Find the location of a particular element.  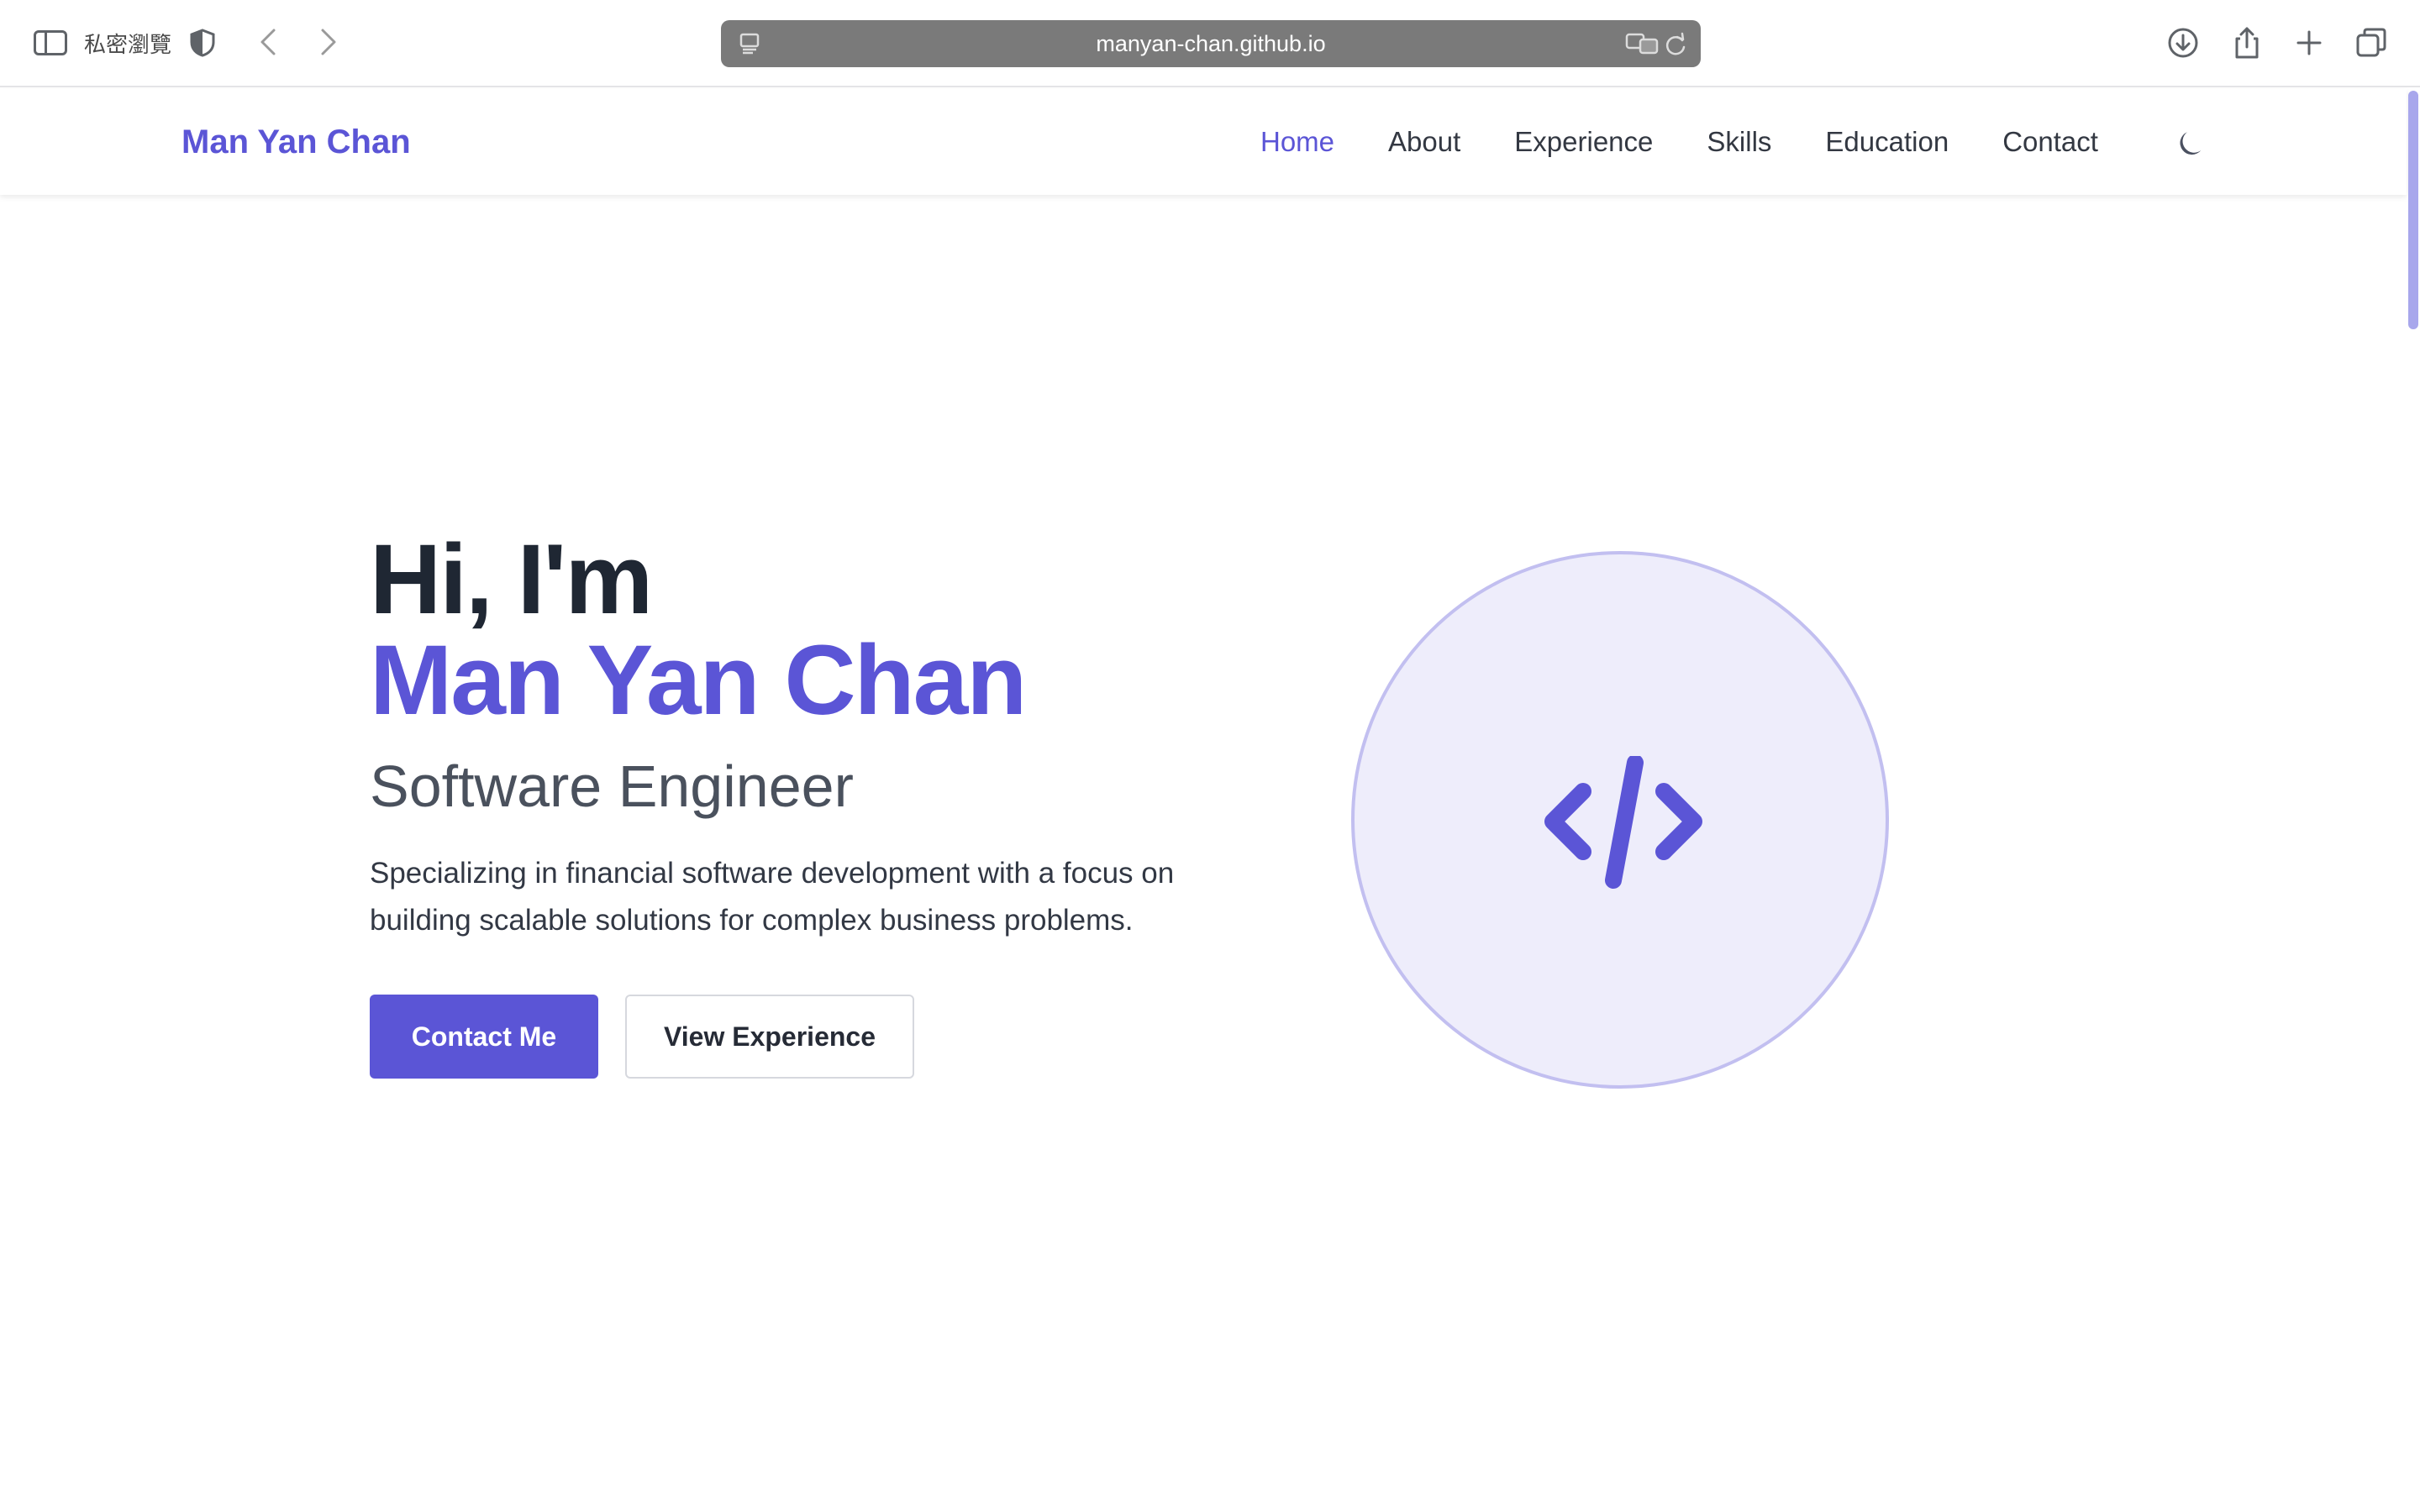

sidebar-group: 私密瀏覽 is located at coordinates (102, 42).